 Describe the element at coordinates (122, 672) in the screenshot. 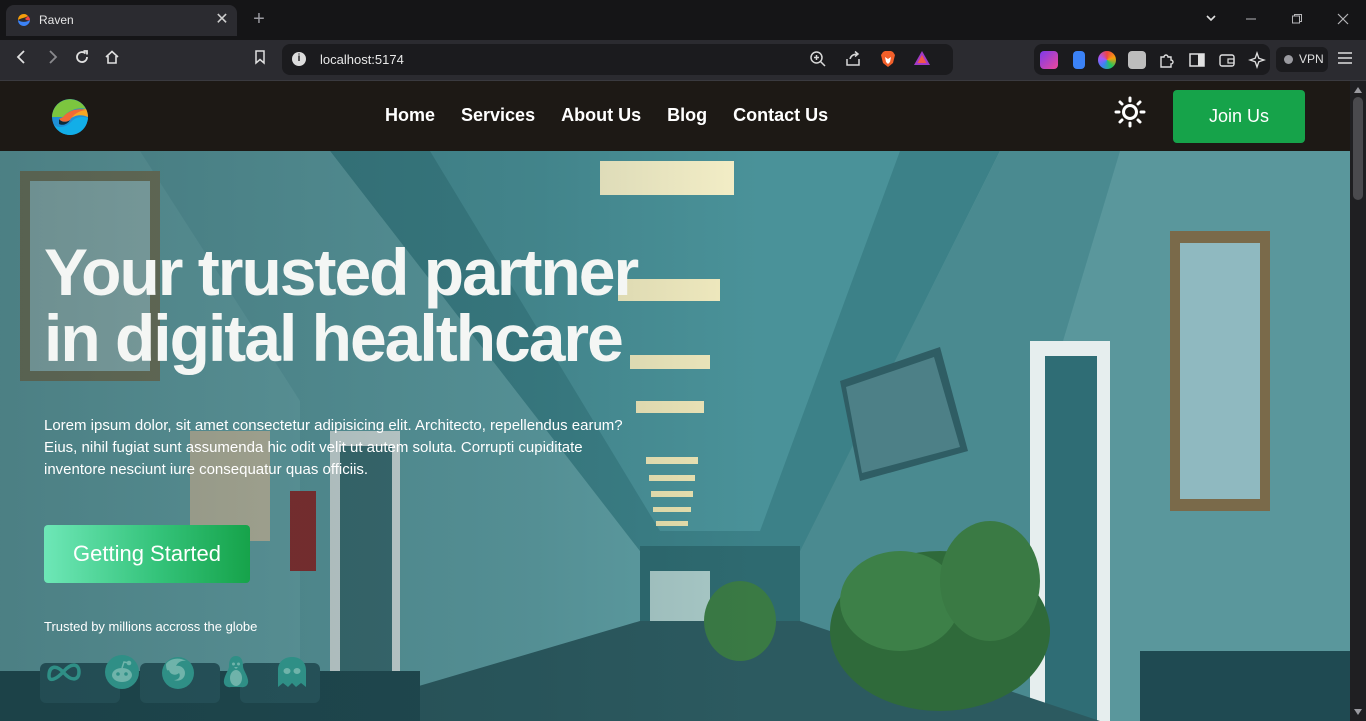

I see `reddit-icon` at that location.